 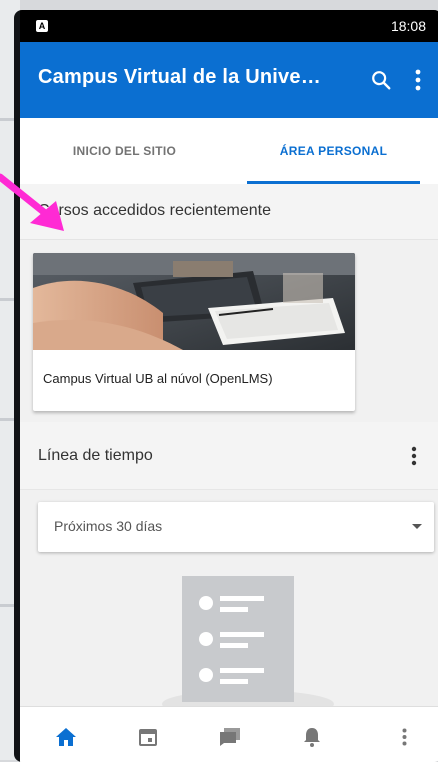 I want to click on search-button, so click(x=381, y=80).